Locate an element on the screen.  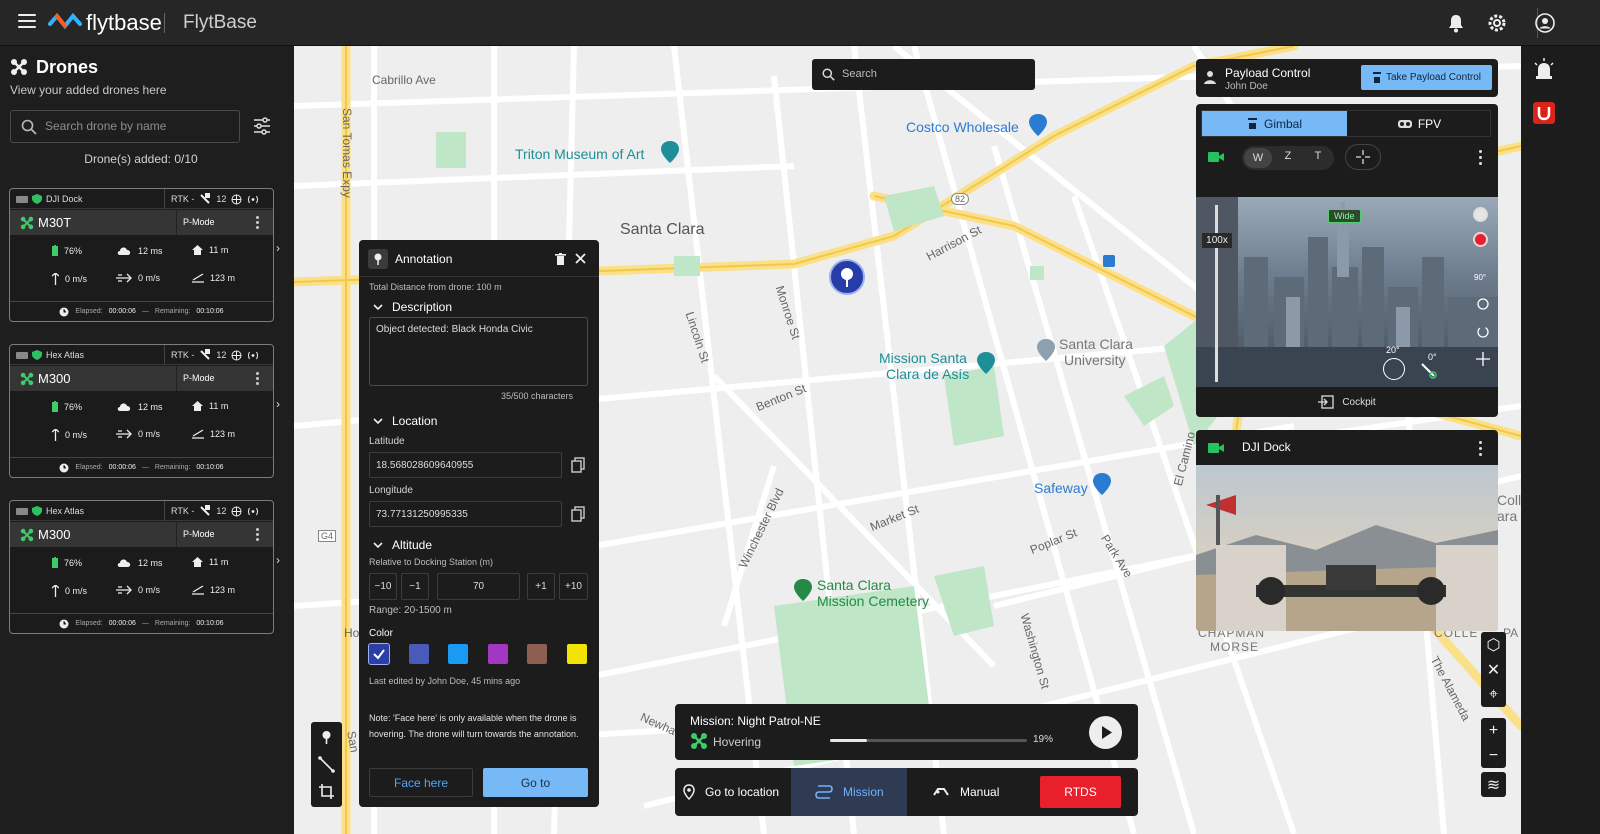
drone-icon is located at coordinates (699, 741).